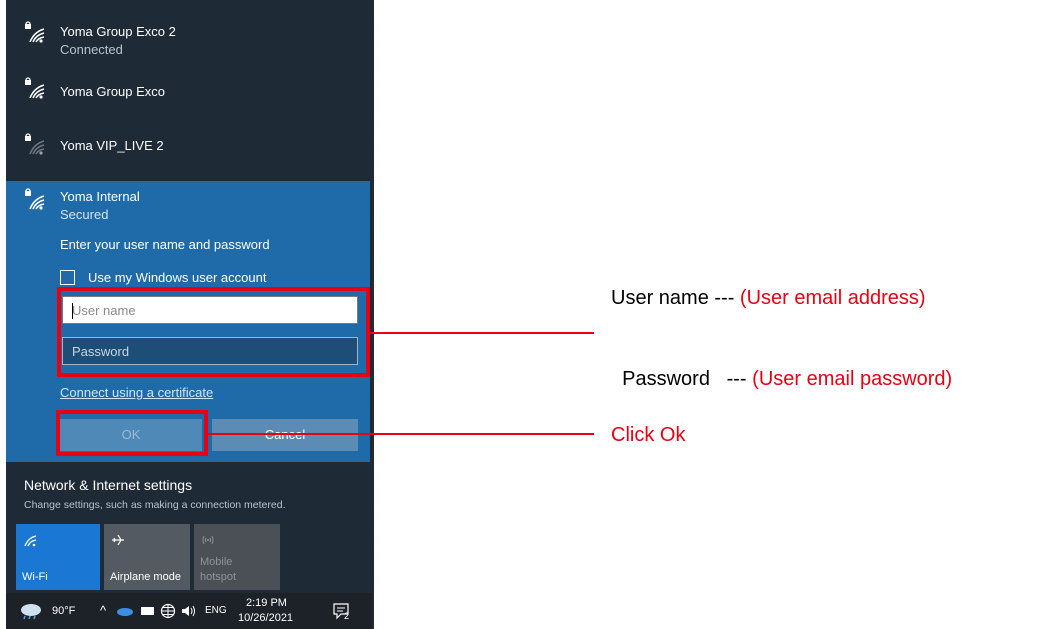  I want to click on weak-secured-wifi-icon, so click(35, 144).